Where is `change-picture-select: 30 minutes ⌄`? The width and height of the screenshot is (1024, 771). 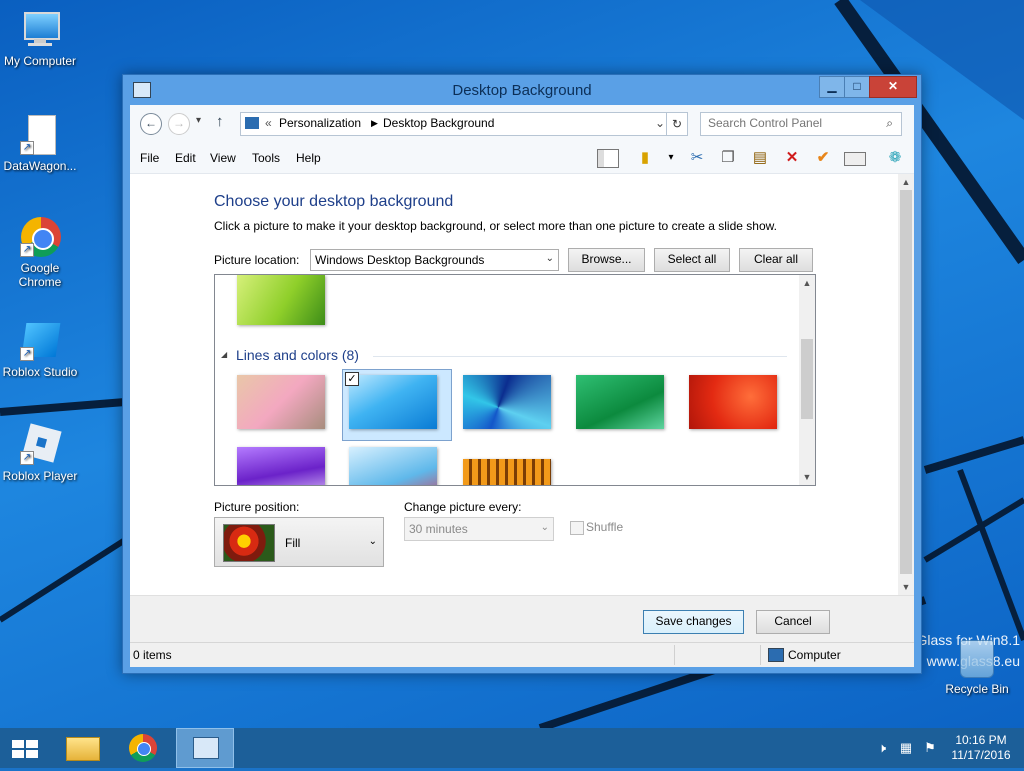 change-picture-select: 30 minutes ⌄ is located at coordinates (479, 529).